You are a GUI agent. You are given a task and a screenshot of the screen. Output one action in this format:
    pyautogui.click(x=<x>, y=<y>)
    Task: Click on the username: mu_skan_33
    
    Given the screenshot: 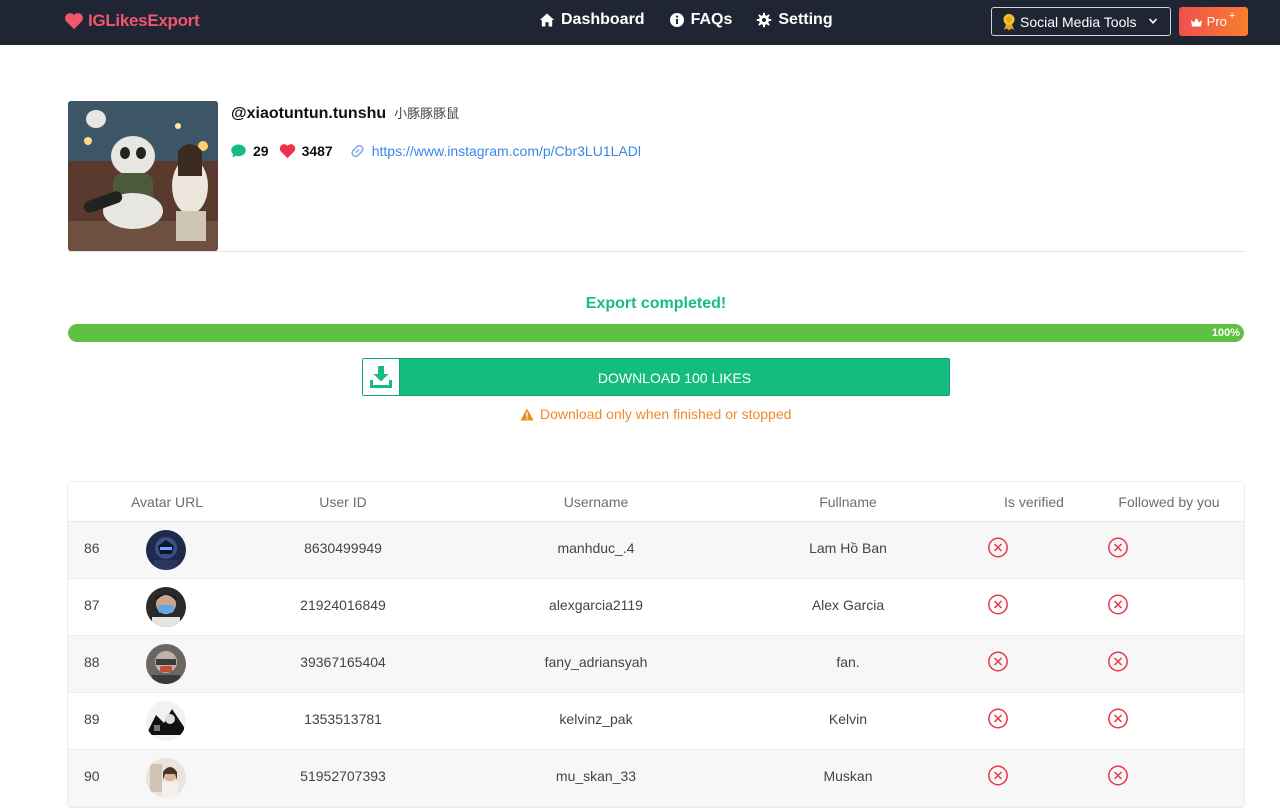 What is the action you would take?
    pyautogui.click(x=596, y=776)
    